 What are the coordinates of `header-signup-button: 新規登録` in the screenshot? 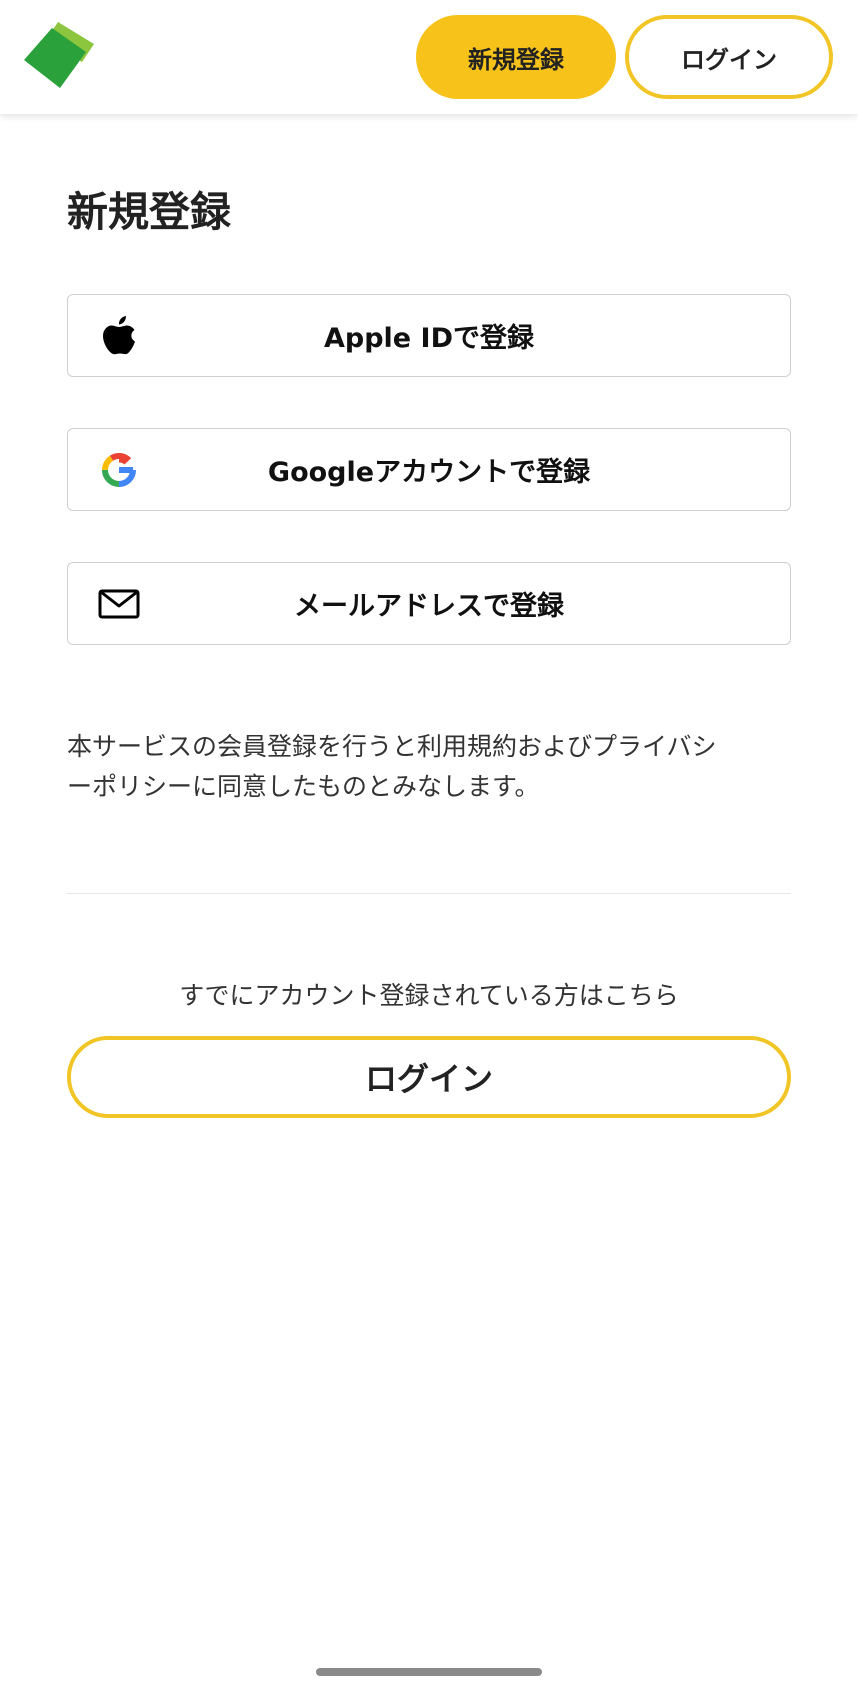 It's located at (516, 57).